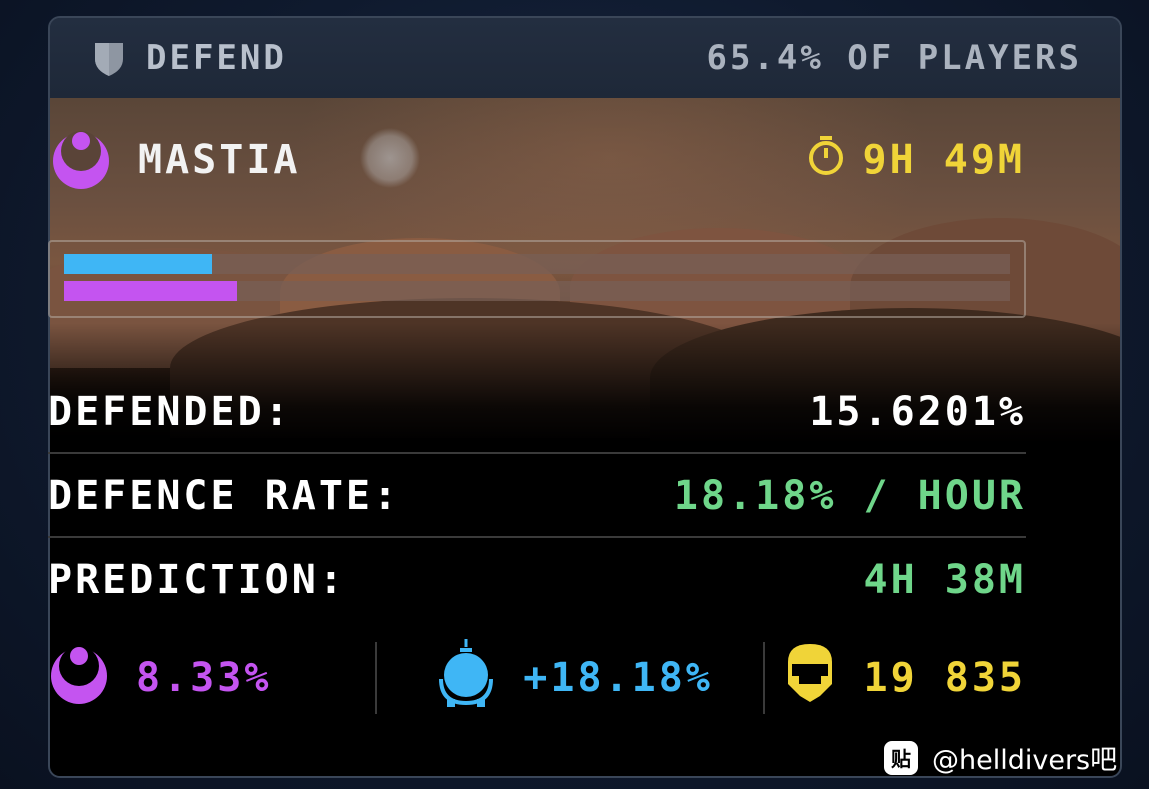 The height and width of the screenshot is (789, 1149). What do you see at coordinates (810, 678) in the screenshot?
I see `helldiver-helmet-icon` at bounding box center [810, 678].